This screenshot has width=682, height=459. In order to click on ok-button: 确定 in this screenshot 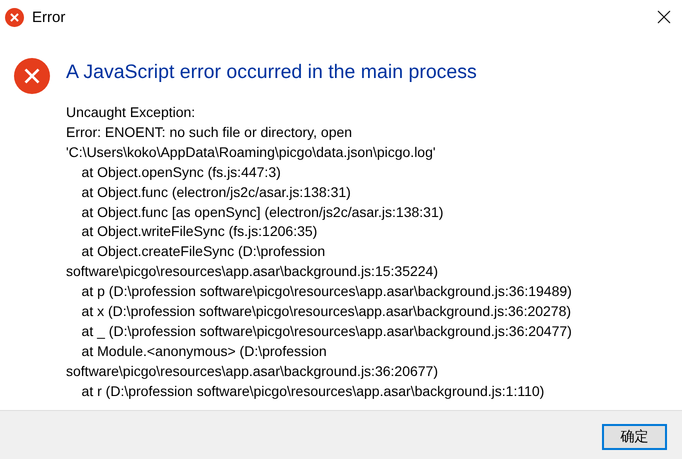, I will do `click(634, 437)`.